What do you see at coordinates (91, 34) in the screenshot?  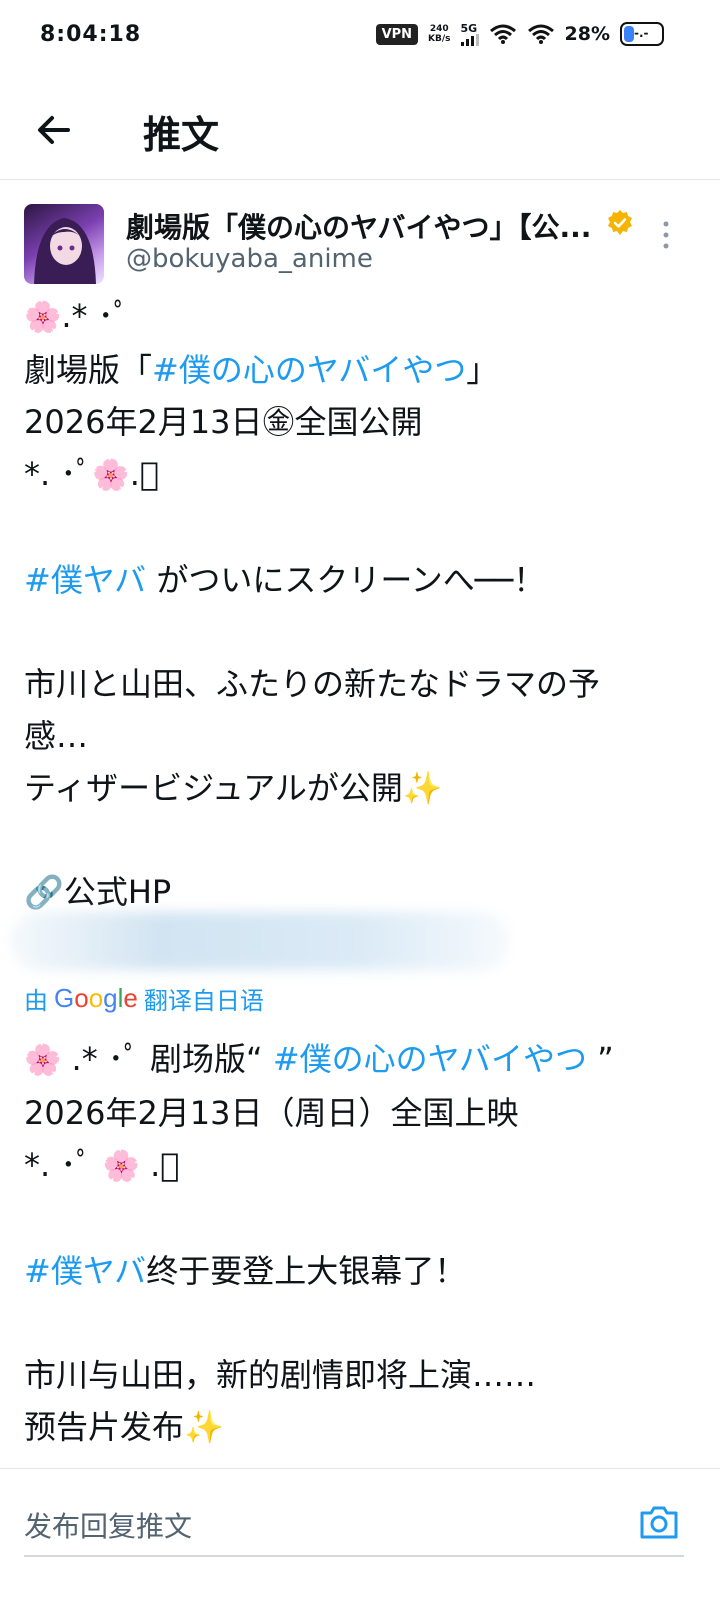 I see `status-time: 8:04:18` at bounding box center [91, 34].